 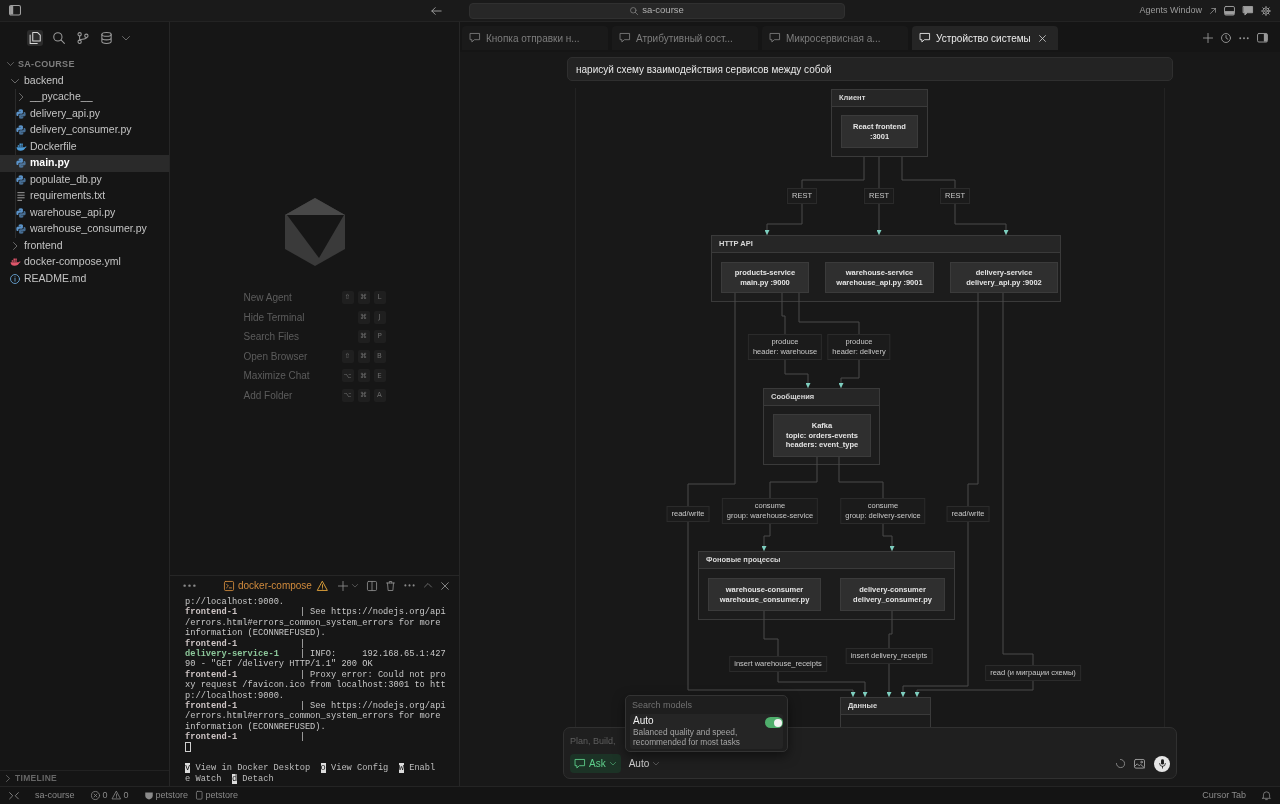 I want to click on shortcut-label: Hide Terminal, so click(x=274, y=317).